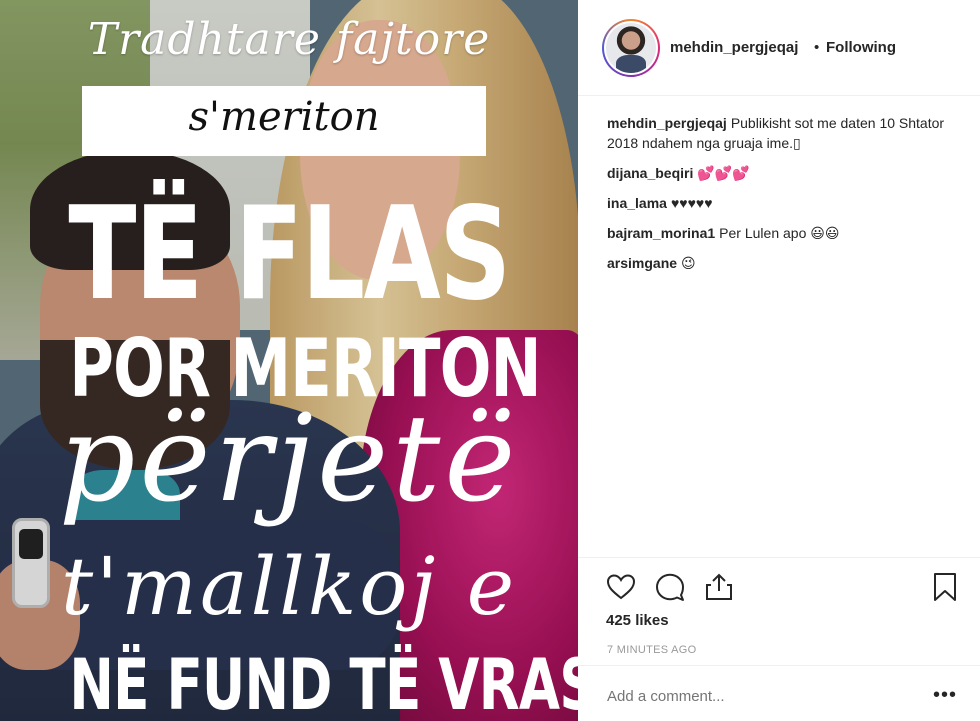  Describe the element at coordinates (289, 39) in the screenshot. I see `image-text-line1: Tradhtare fajtore` at that location.